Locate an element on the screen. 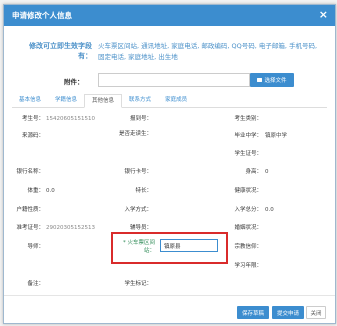 The image size is (337, 326). counselor-label: 辅导员： is located at coordinates (140, 228).